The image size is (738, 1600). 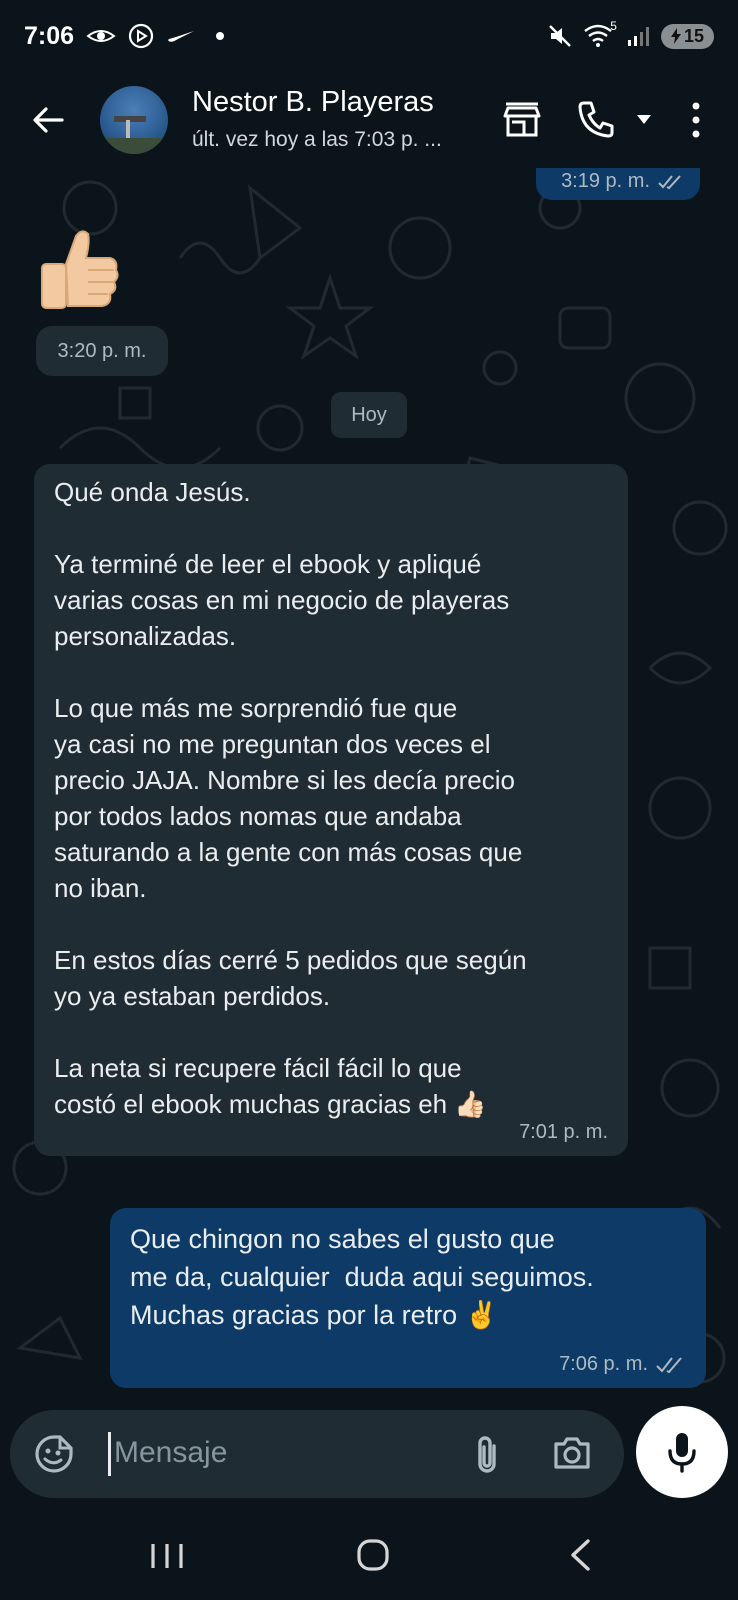 What do you see at coordinates (109, 1454) in the screenshot?
I see `text-caret` at bounding box center [109, 1454].